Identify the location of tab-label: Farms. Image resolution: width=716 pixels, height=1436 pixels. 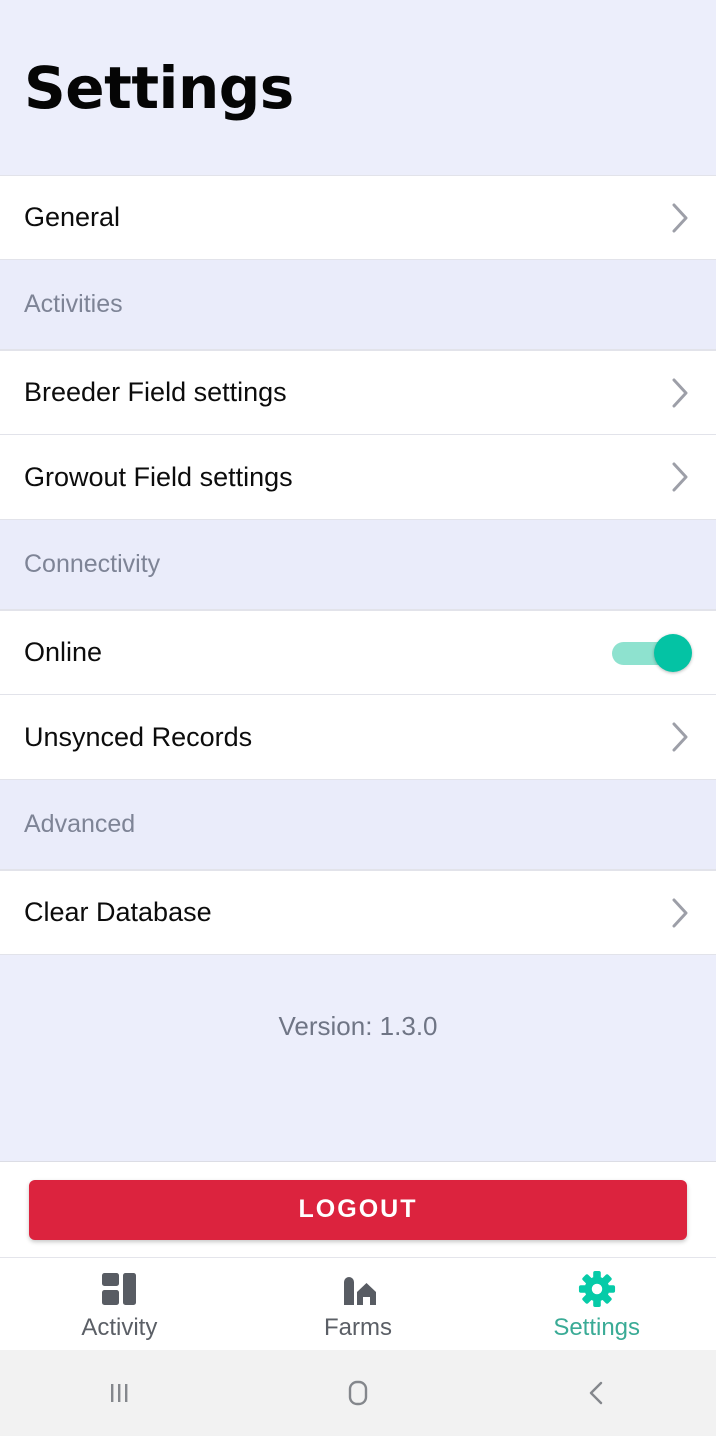
(358, 1327).